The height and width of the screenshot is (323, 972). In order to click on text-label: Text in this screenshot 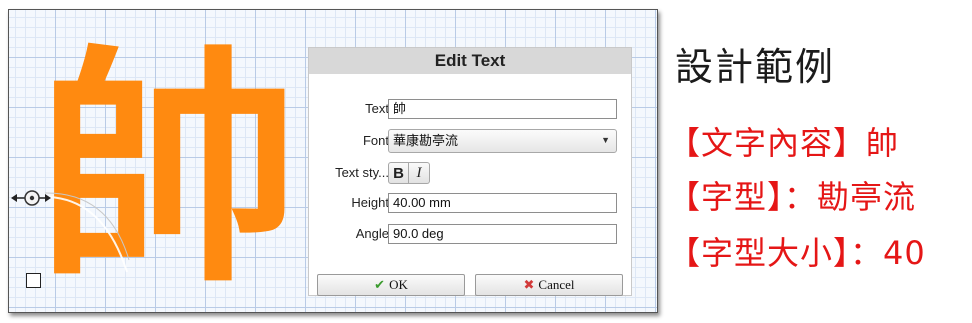, I will do `click(377, 108)`.